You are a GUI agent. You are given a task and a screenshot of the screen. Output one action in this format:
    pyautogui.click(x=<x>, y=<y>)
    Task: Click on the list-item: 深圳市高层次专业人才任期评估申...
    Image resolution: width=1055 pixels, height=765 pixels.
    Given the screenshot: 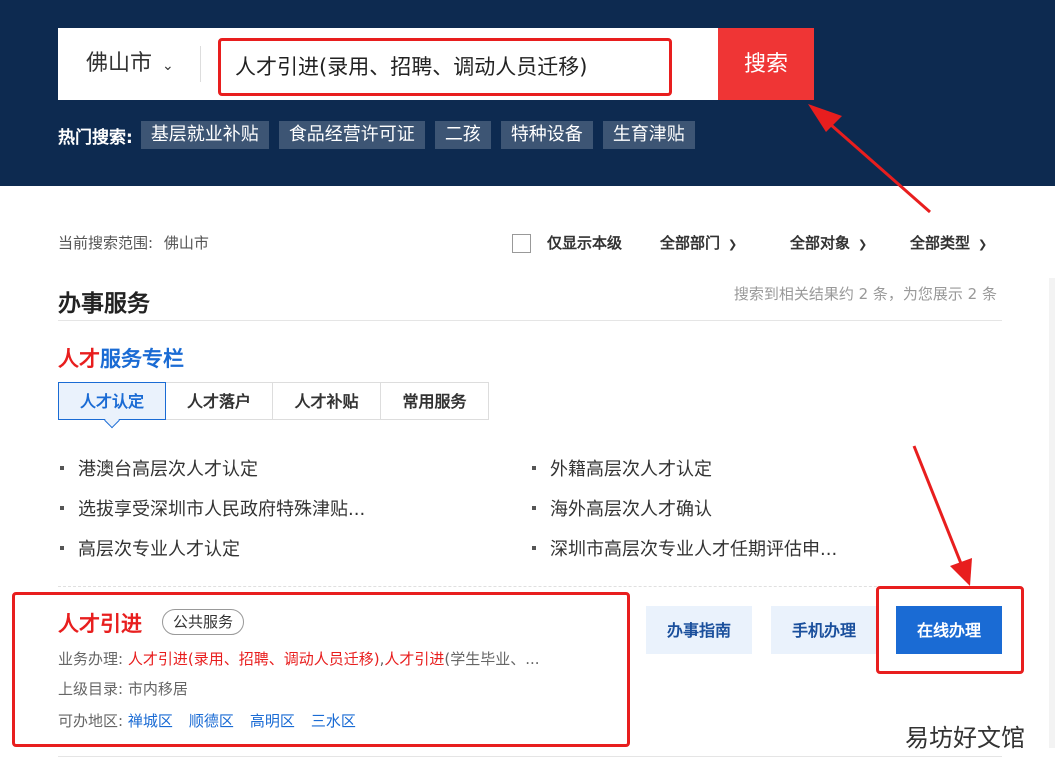 What is the action you would take?
    pyautogui.click(x=684, y=548)
    